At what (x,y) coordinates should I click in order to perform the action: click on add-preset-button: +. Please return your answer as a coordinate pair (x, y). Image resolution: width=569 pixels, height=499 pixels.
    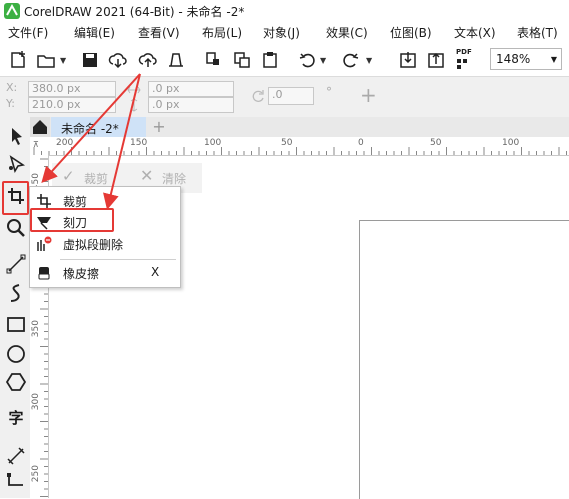
    Looking at the image, I should click on (368, 95).